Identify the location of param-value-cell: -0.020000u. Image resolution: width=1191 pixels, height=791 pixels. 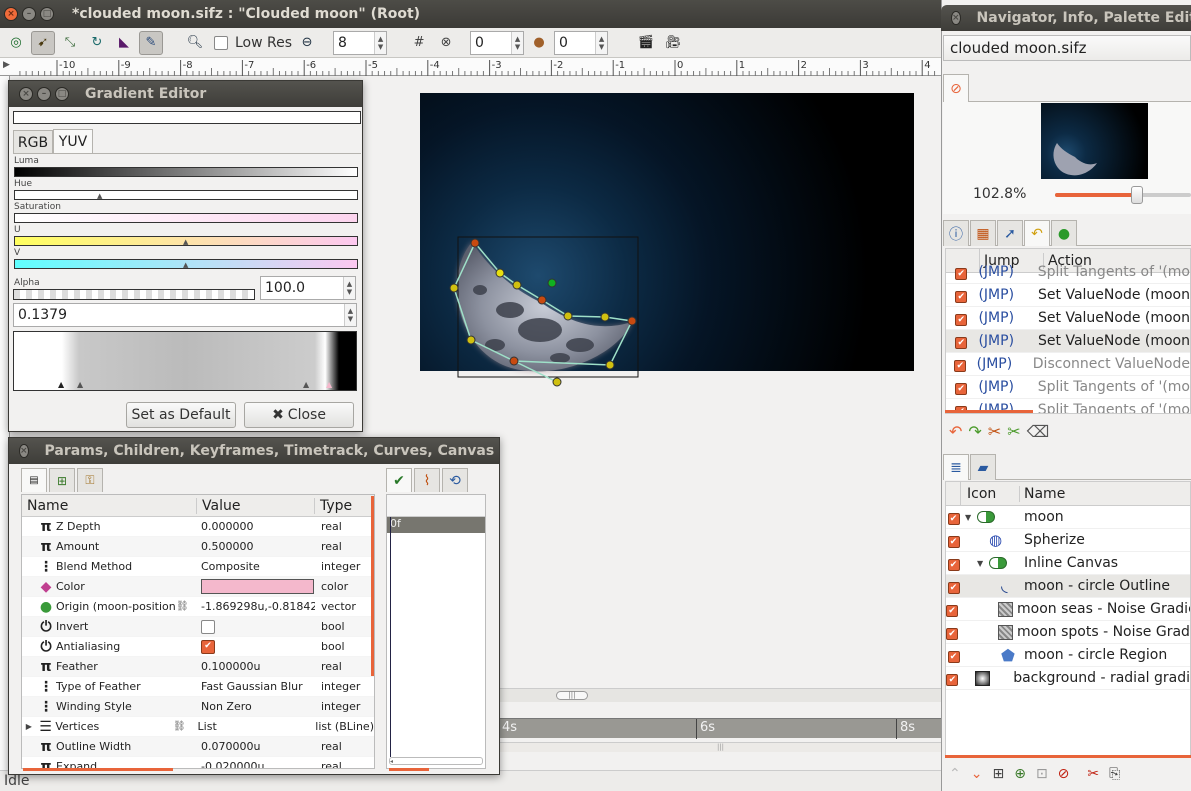
(256, 764).